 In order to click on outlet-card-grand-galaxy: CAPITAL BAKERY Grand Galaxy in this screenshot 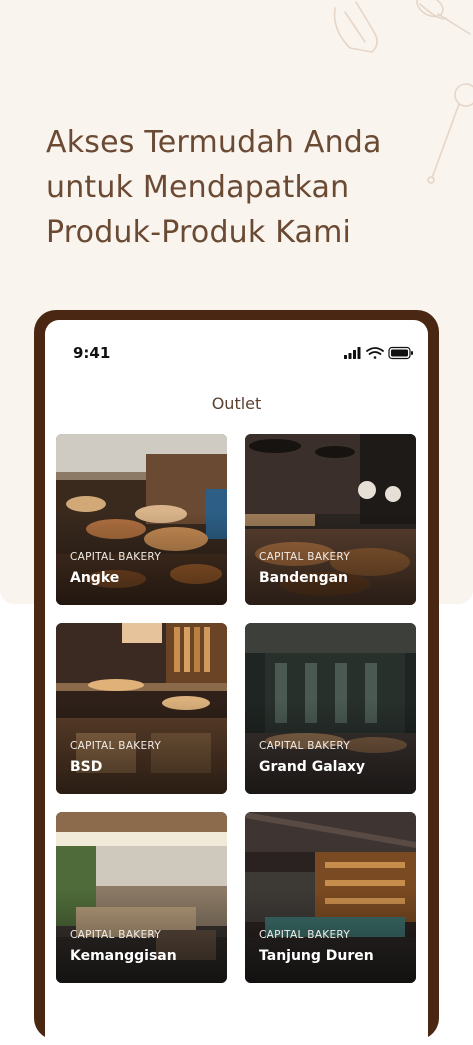, I will do `click(330, 708)`.